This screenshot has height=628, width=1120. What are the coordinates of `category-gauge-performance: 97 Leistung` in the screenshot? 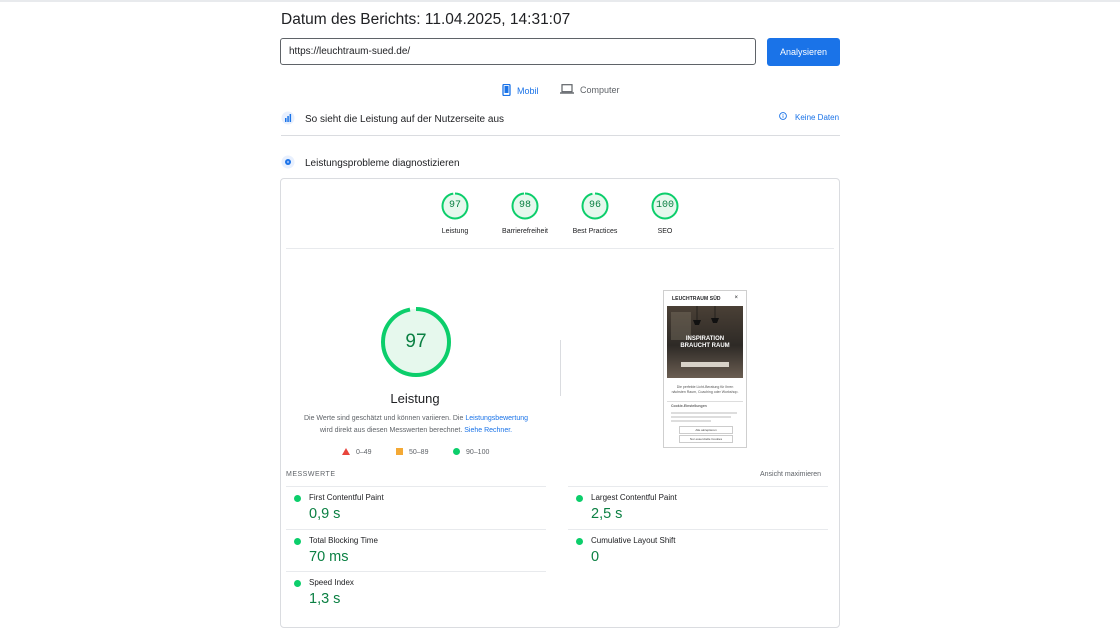 It's located at (455, 213).